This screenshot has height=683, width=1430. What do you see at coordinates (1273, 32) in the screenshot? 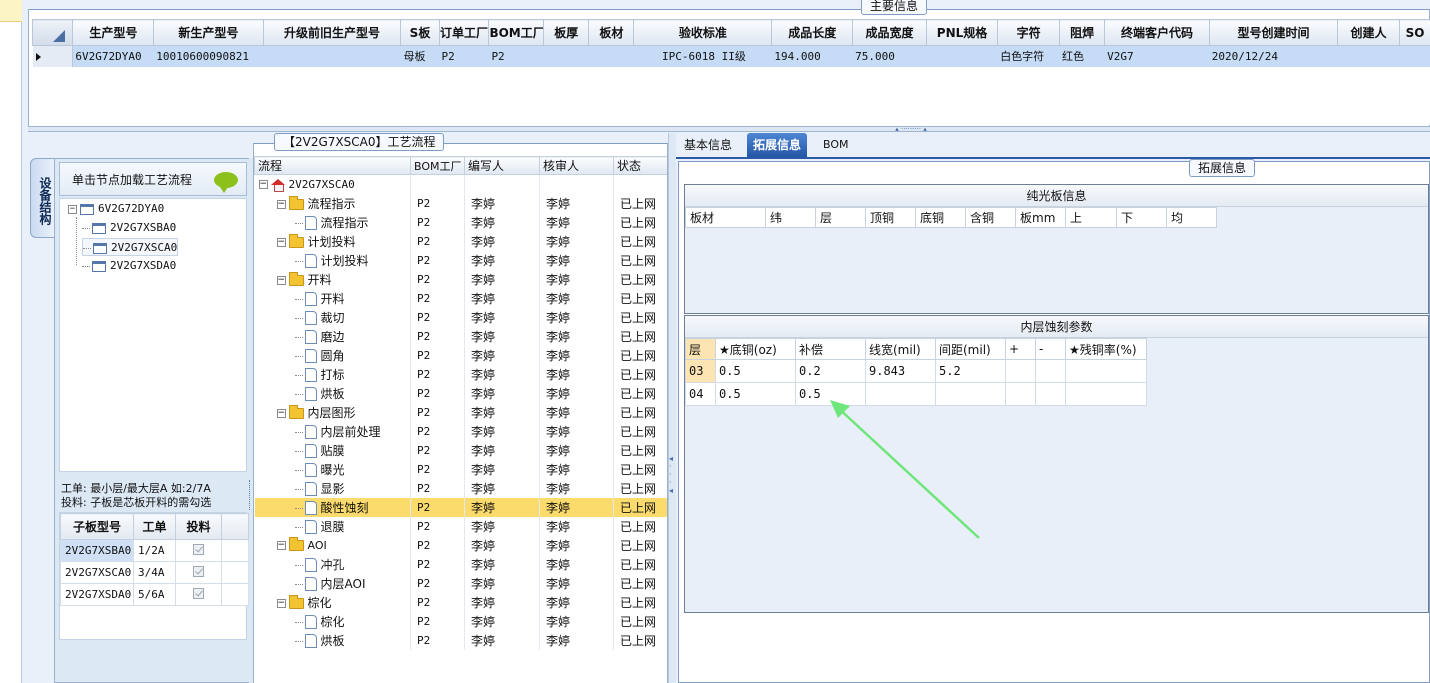
I see `column-header: 型号创建时间` at bounding box center [1273, 32].